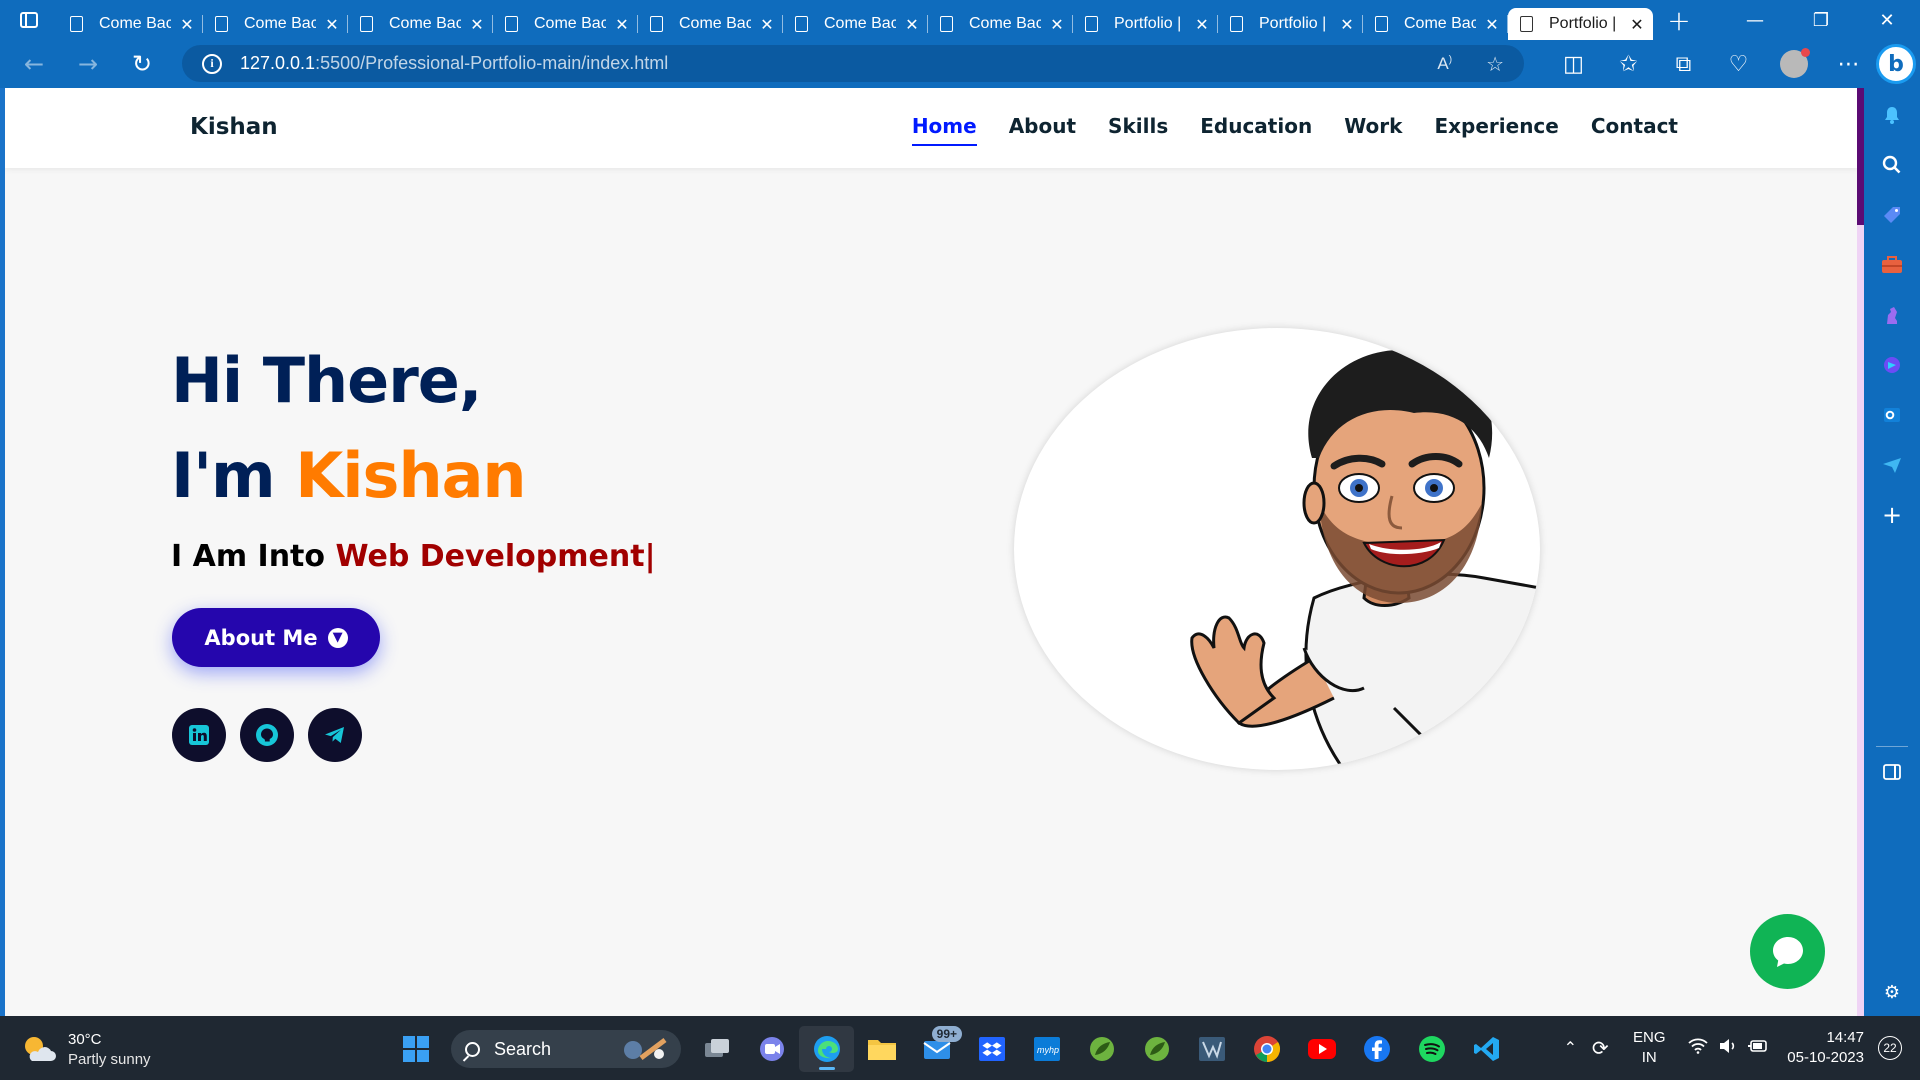 Image resolution: width=1920 pixels, height=1080 pixels. What do you see at coordinates (335, 735) in the screenshot?
I see `telegram-link` at bounding box center [335, 735].